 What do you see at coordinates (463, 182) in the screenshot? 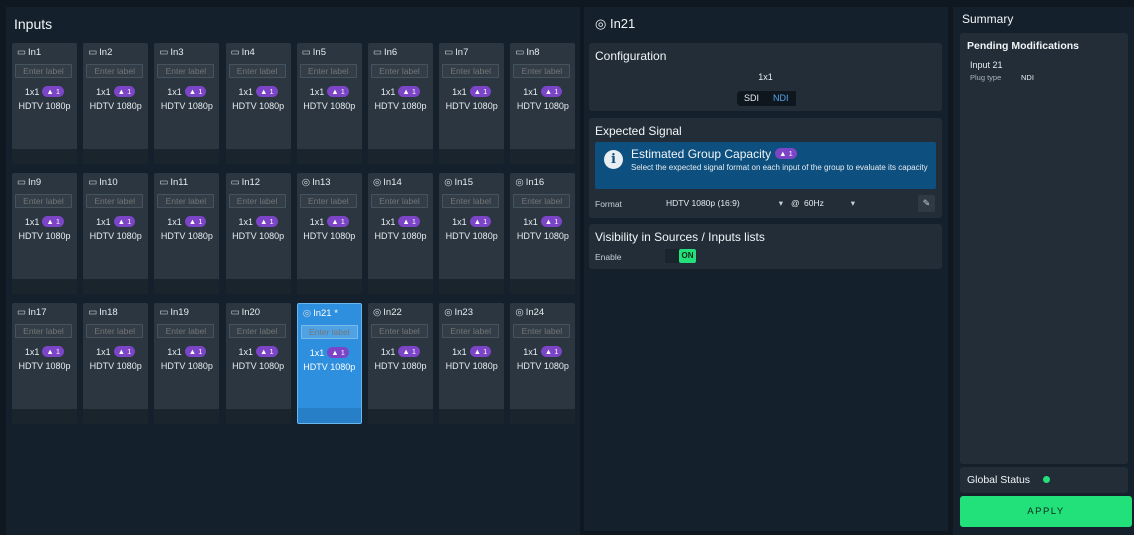
I see `input-name: In15` at bounding box center [463, 182].